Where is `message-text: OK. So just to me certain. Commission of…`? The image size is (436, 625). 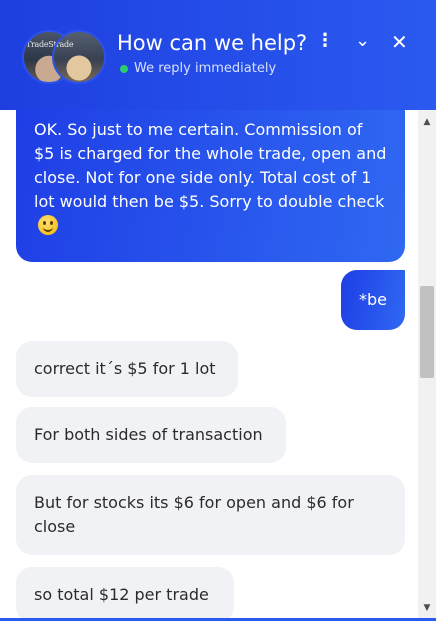 message-text: OK. So just to me certain. Commission of… is located at coordinates (210, 165).